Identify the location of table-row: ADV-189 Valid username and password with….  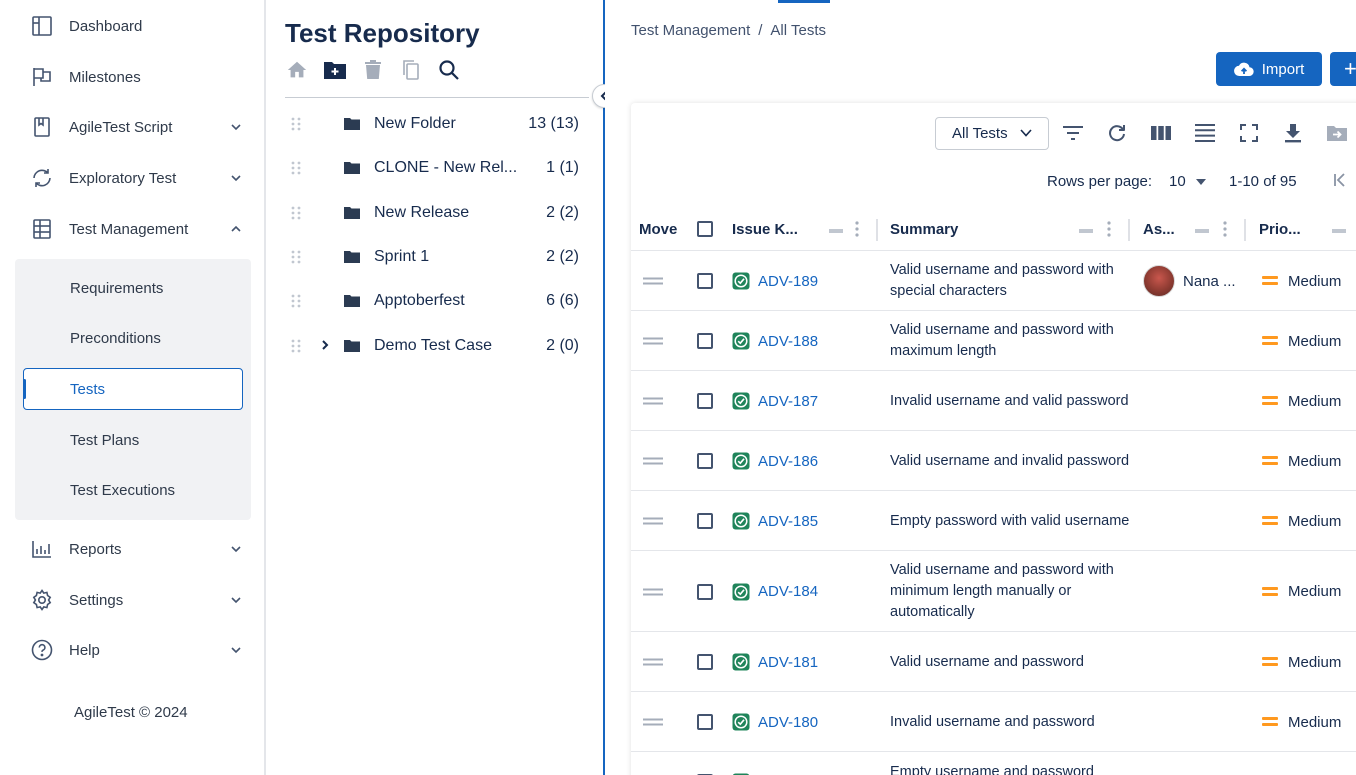
(993, 281).